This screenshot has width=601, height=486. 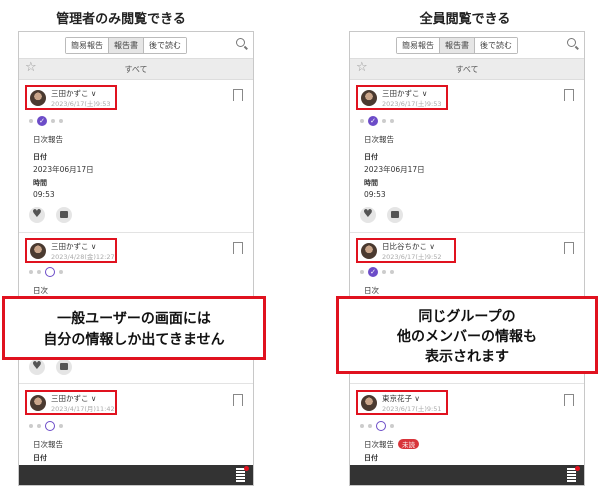 I want to click on callout-left: 一般ユーザーの画面には 自分の情報しか出てきません, so click(x=134, y=328).